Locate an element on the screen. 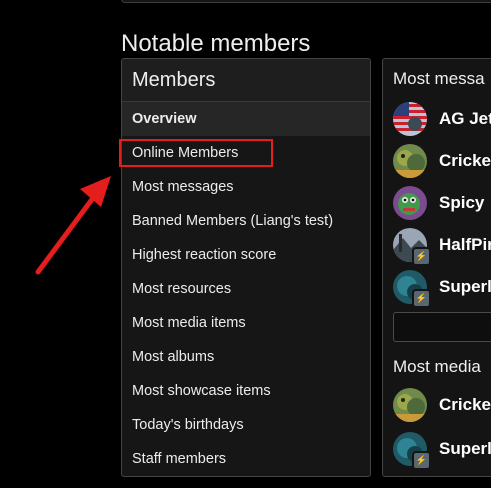 The width and height of the screenshot is (491, 488). member-name: Spicy is located at coordinates (461, 203).